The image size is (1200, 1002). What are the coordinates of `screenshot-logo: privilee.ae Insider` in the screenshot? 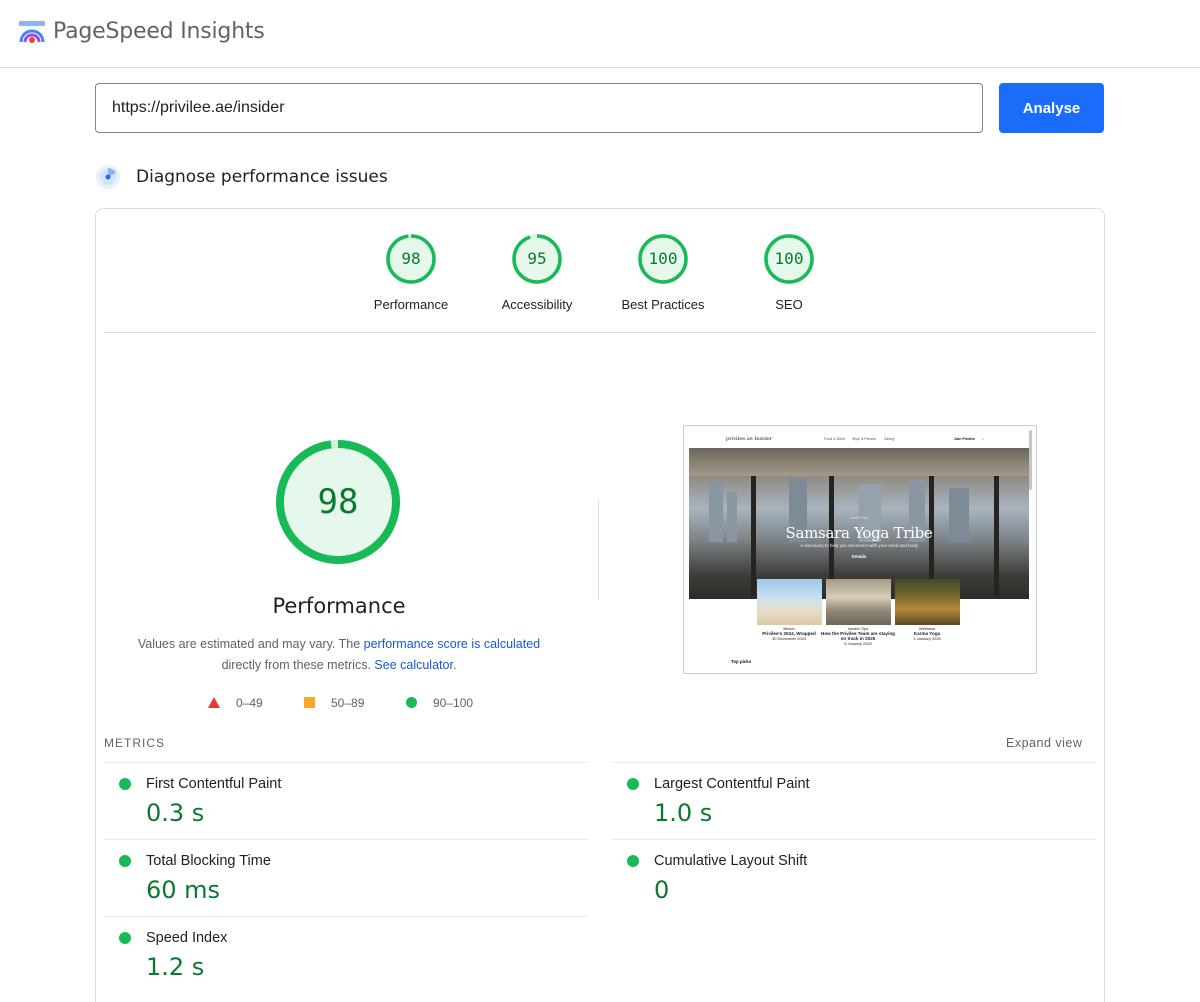 It's located at (749, 439).